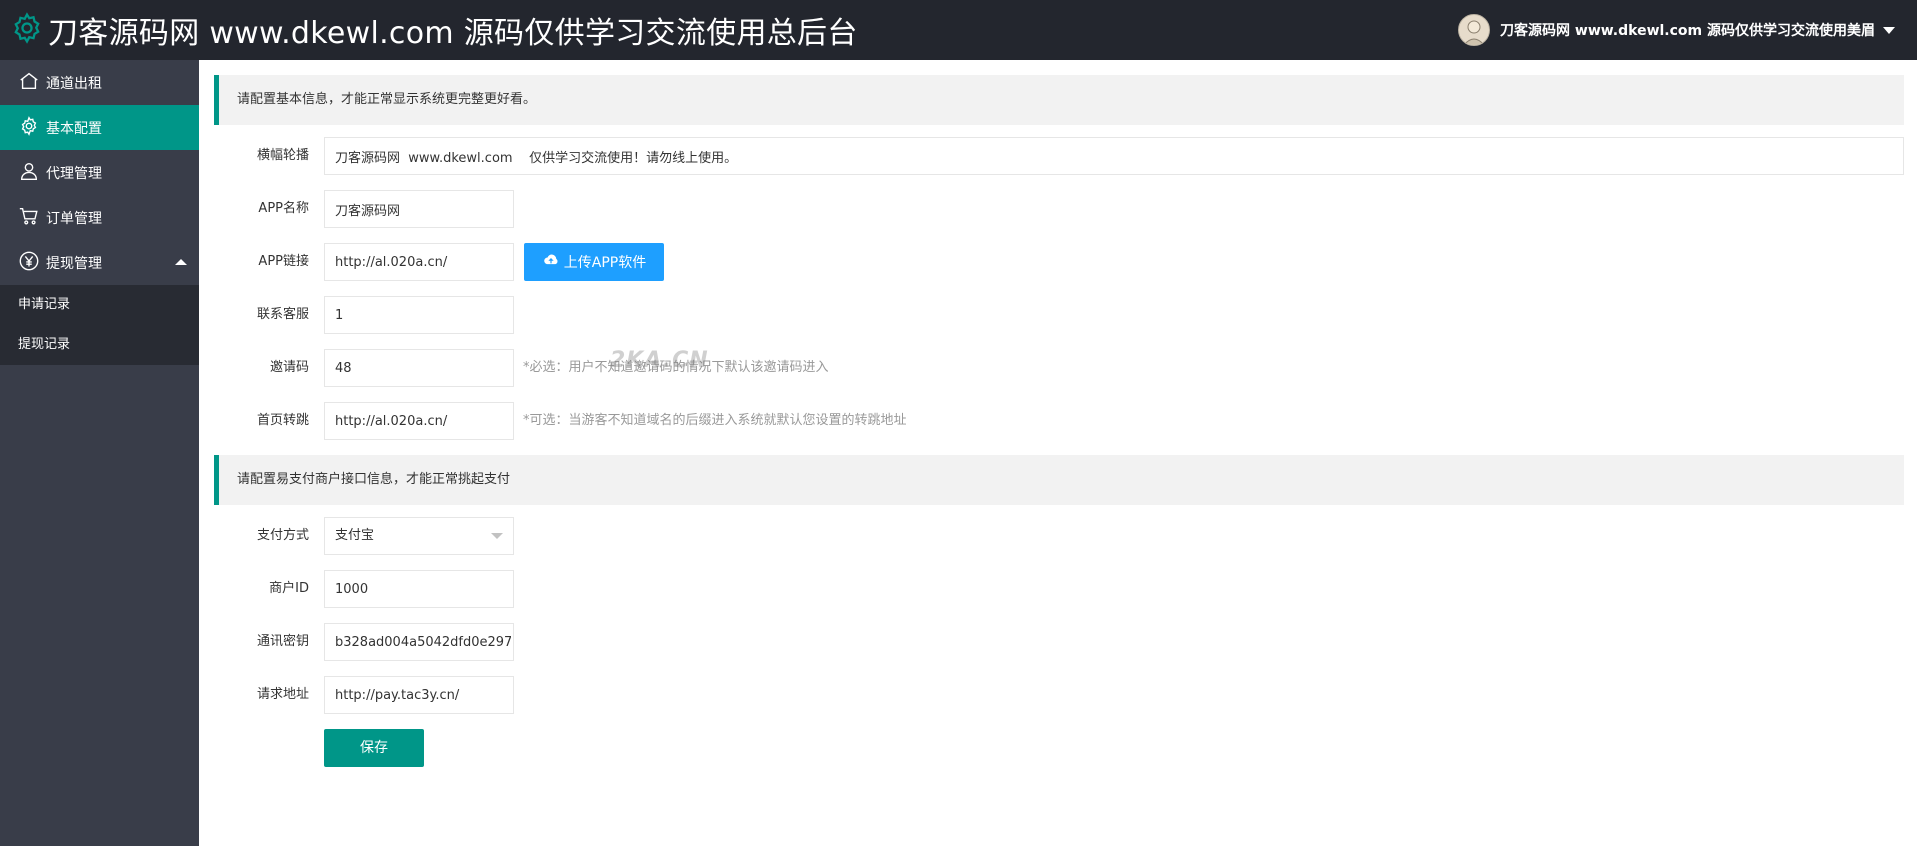 This screenshot has height=846, width=1917. What do you see at coordinates (32, 173) in the screenshot?
I see `user-icon` at bounding box center [32, 173].